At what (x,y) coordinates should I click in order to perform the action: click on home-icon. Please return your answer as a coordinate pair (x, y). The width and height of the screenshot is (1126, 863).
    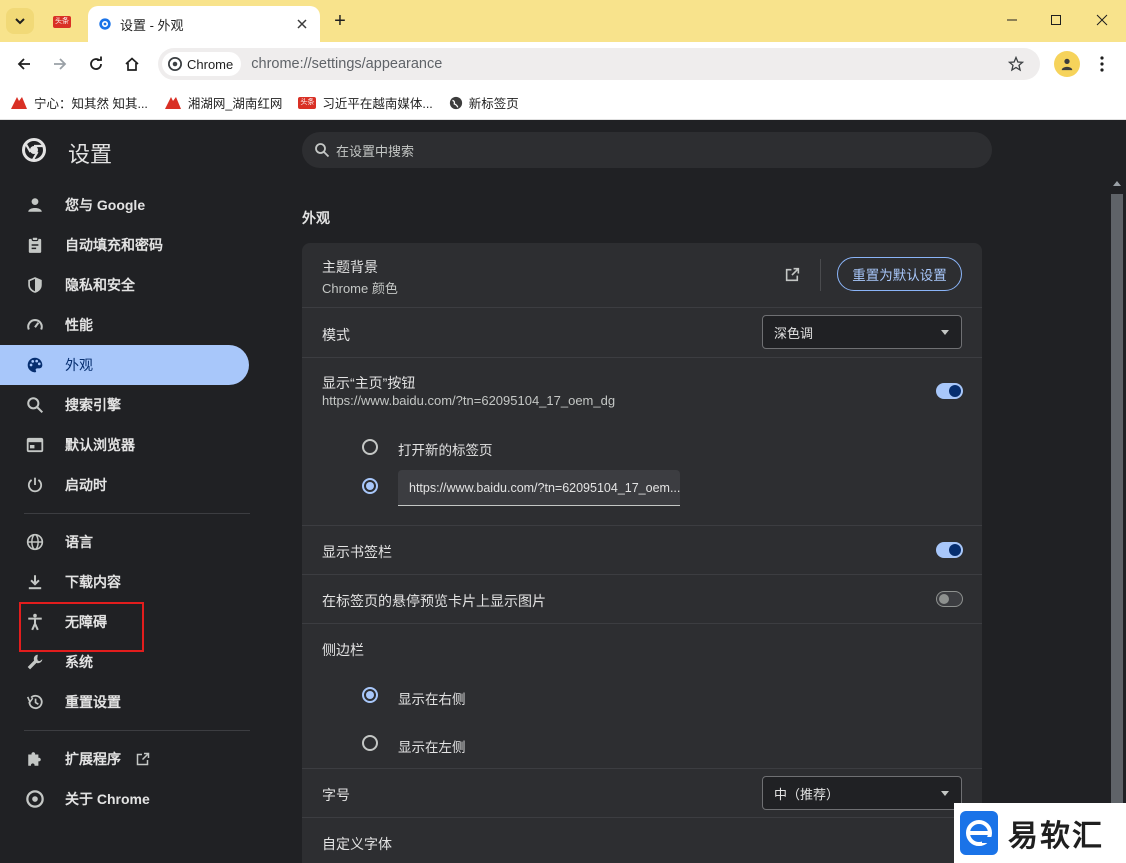
    Looking at the image, I should click on (132, 64).